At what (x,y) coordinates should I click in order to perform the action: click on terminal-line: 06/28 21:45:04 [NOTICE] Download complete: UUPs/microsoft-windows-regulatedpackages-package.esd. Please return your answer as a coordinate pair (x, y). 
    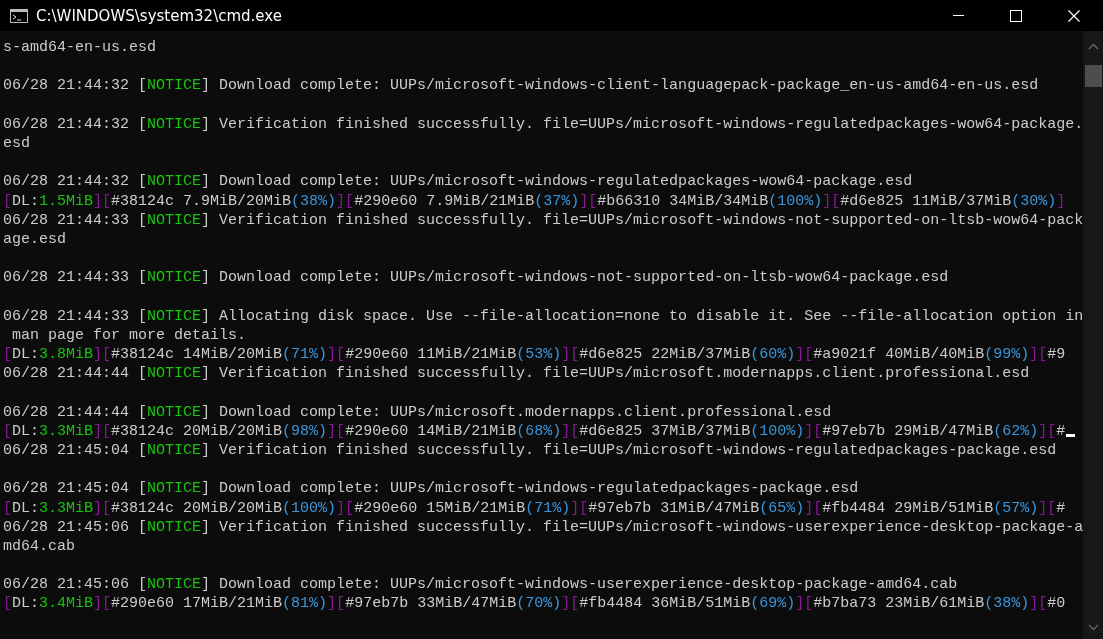
    Looking at the image, I should click on (431, 489).